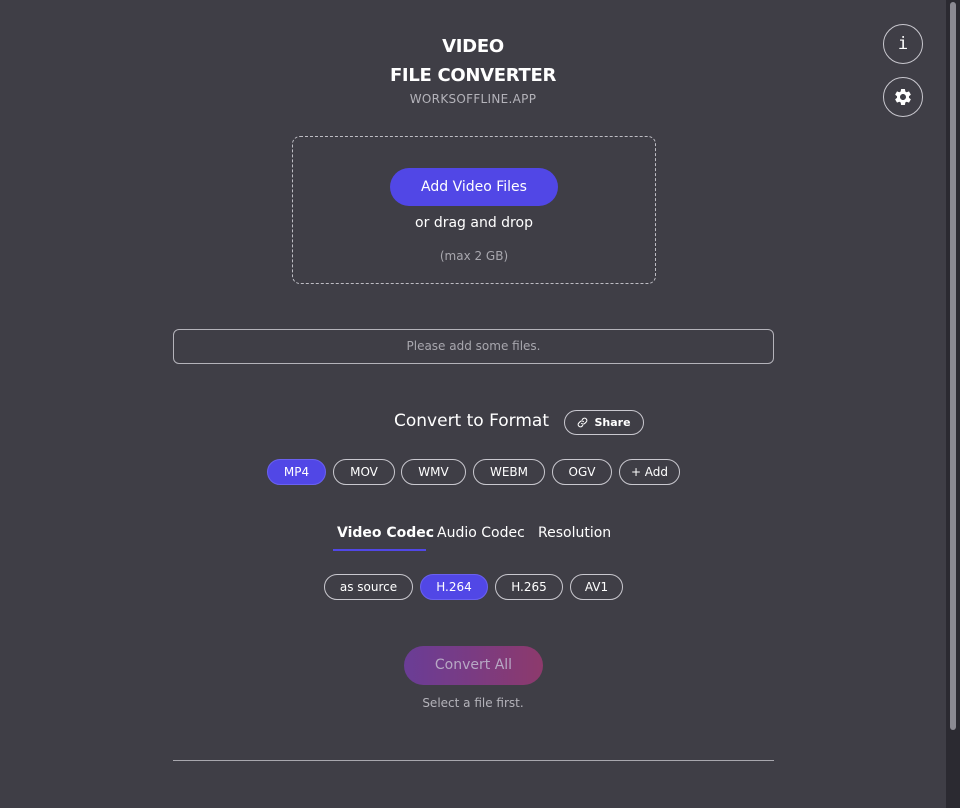  I want to click on format-option-mp4: MP4, so click(296, 472).